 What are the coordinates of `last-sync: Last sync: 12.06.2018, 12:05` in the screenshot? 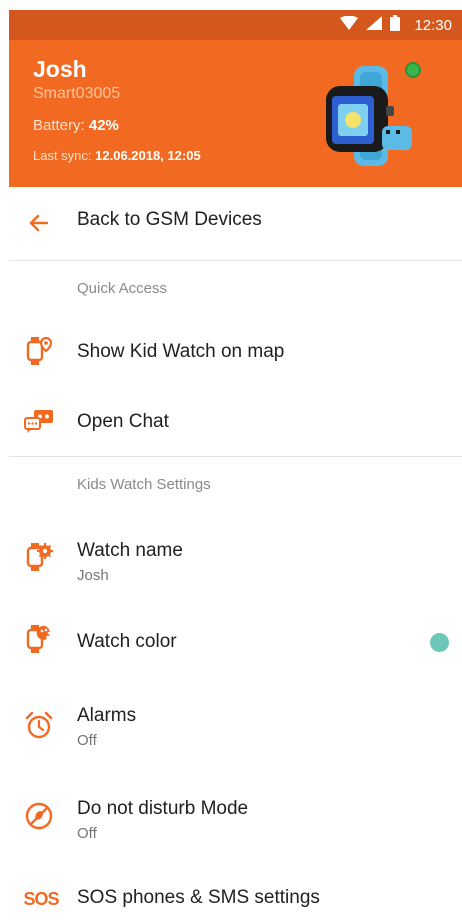 It's located at (117, 155).